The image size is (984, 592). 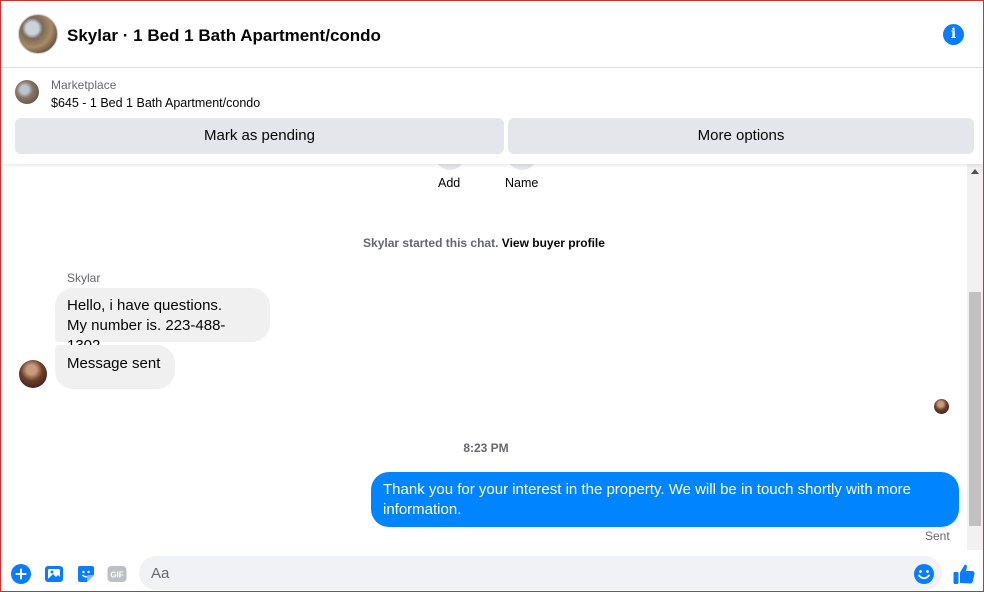 I want to click on chat-scrollbar, so click(x=975, y=357).